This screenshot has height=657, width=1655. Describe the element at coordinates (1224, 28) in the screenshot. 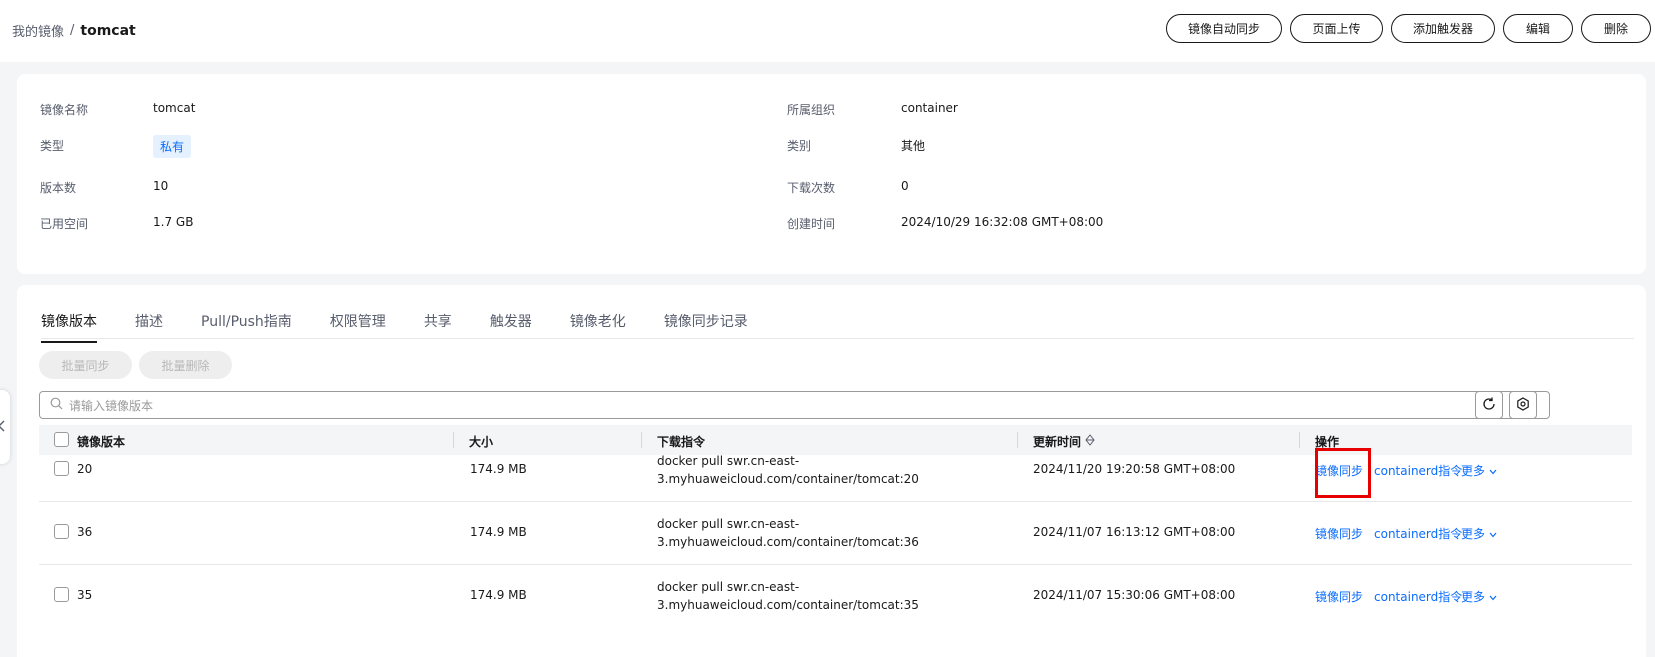

I see `auto-sync-button: 镜像自动同步` at that location.